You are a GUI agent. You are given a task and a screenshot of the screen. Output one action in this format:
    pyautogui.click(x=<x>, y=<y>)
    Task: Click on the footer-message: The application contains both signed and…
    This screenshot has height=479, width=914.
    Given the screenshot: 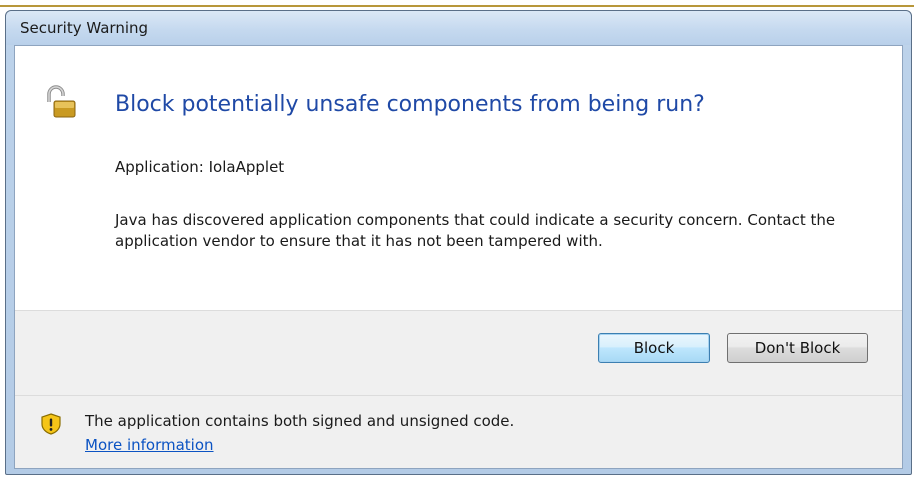 What is the action you would take?
    pyautogui.click(x=300, y=421)
    